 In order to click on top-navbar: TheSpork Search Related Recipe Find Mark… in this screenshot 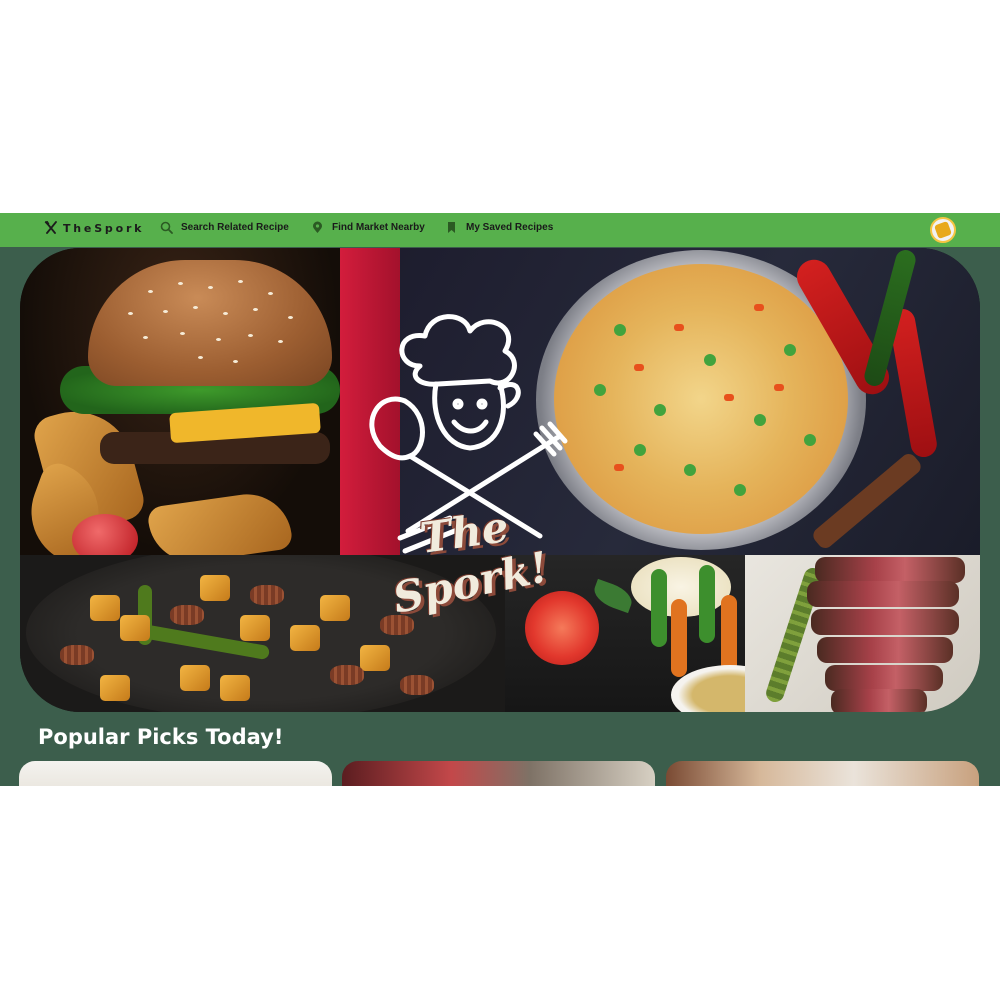, I will do `click(500, 230)`.